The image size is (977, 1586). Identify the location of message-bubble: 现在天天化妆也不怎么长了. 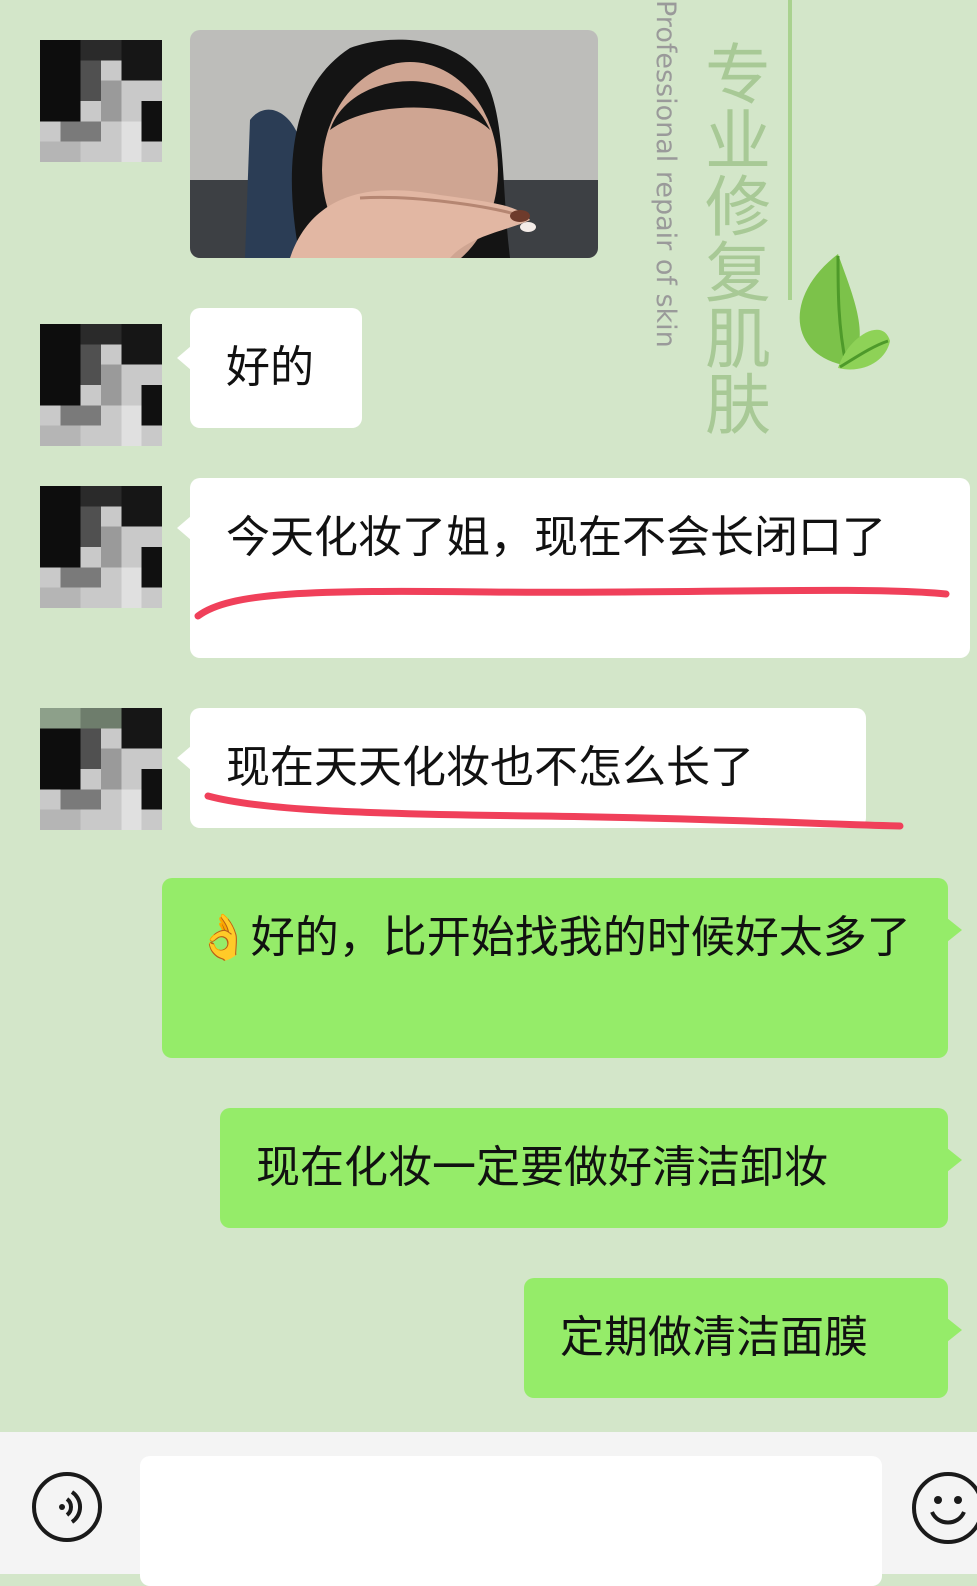
(521, 768).